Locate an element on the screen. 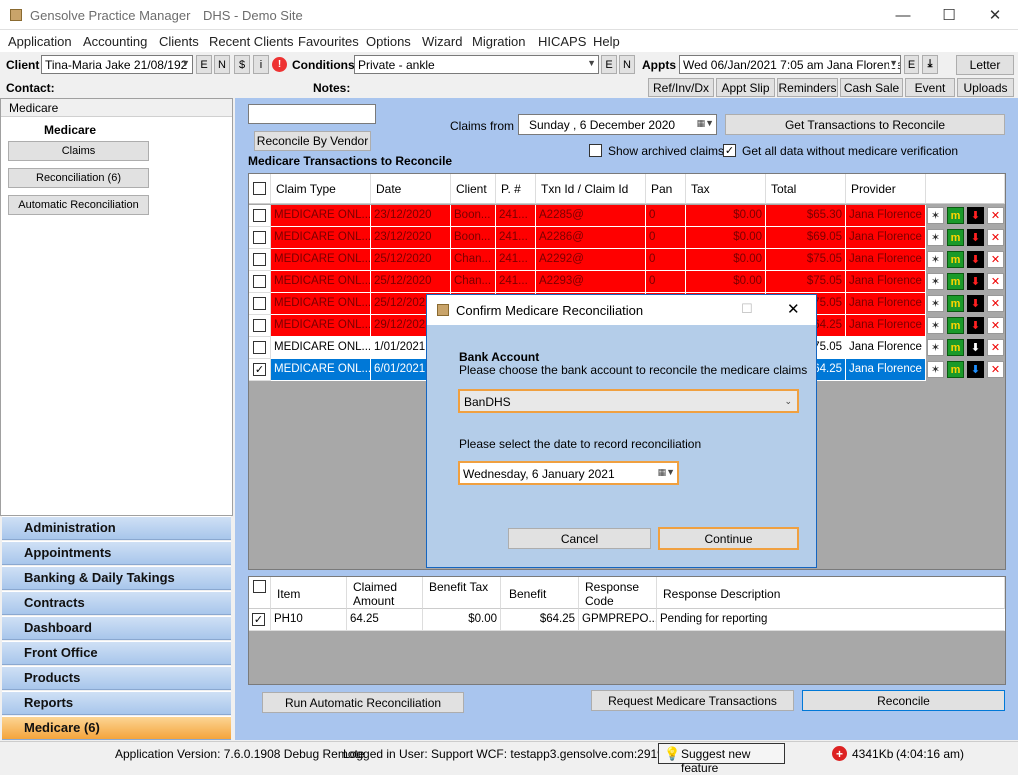  ref-inv-dx-button: Ref/Inv/Dx is located at coordinates (681, 87).